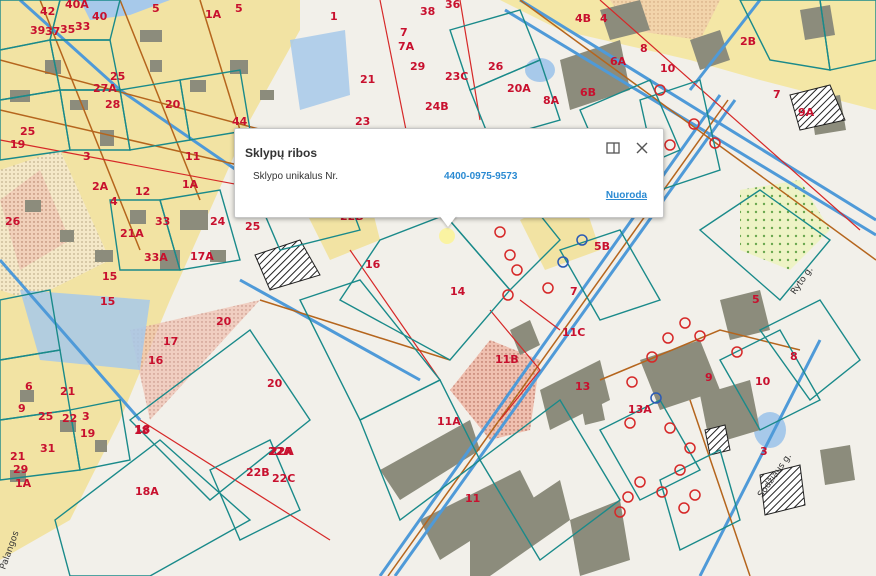  Describe the element at coordinates (806, 112) in the screenshot. I see `parcel-label: 9A` at that location.